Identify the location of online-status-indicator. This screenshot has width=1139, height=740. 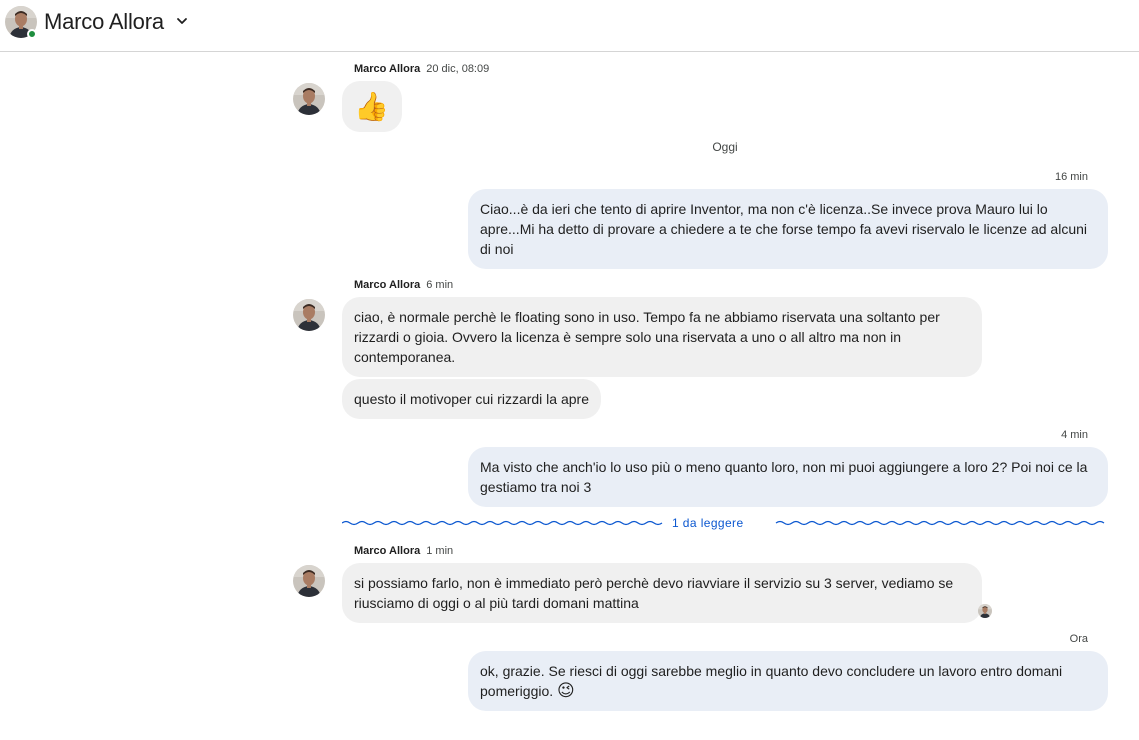
(32, 34).